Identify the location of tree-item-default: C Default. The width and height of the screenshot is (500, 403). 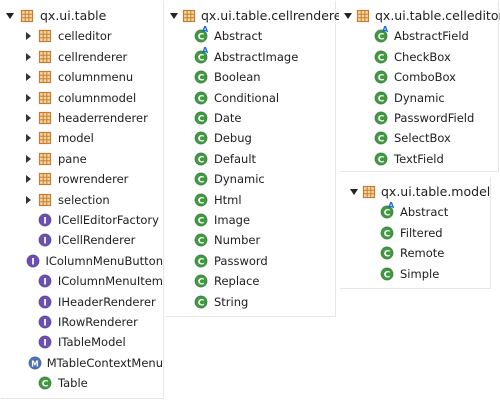
(250, 159).